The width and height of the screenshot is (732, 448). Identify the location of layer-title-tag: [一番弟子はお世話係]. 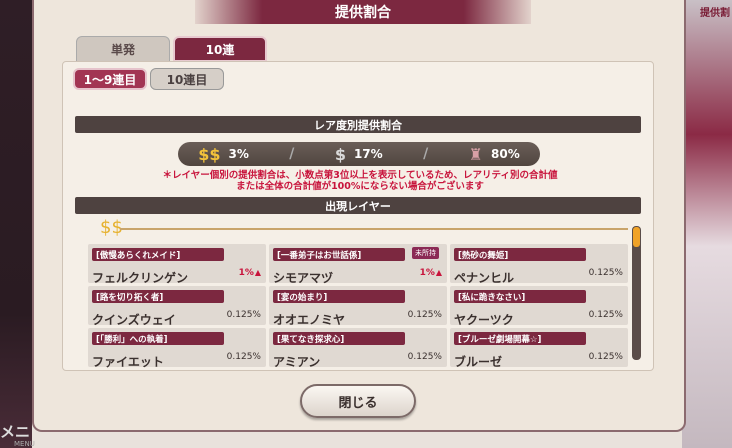
(339, 254).